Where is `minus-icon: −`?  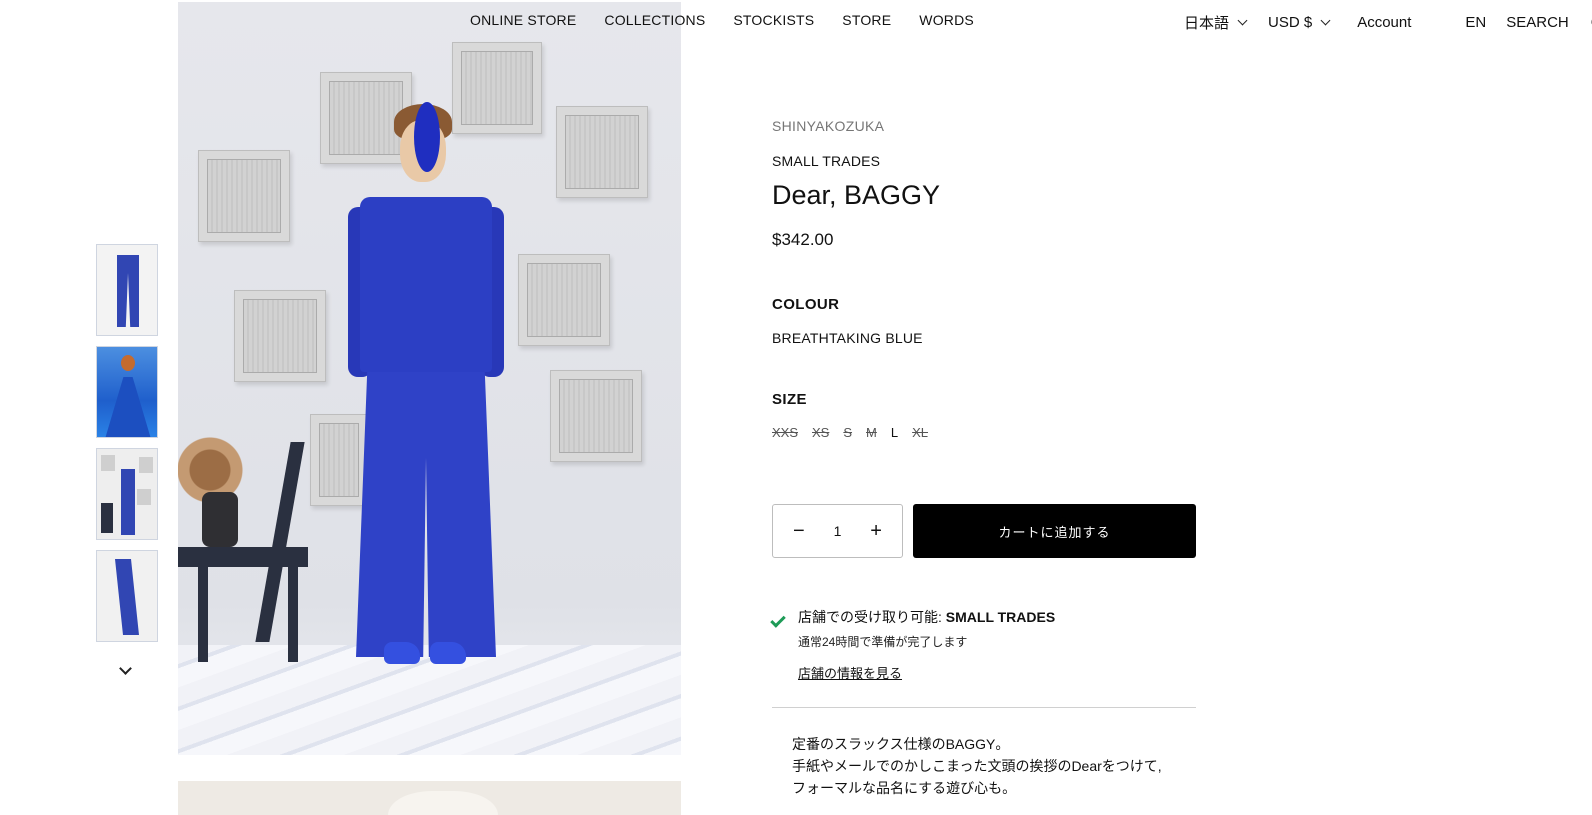
minus-icon: − is located at coordinates (799, 531).